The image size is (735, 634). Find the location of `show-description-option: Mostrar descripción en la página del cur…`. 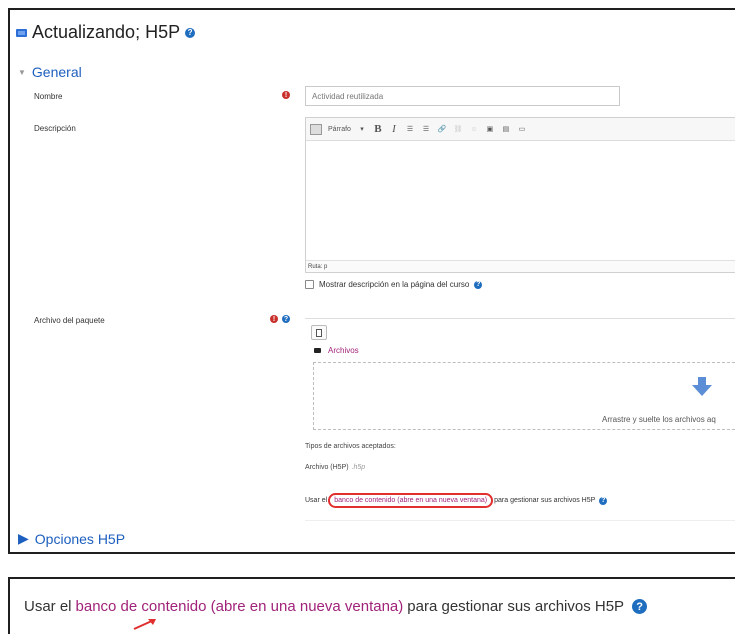

show-description-option: Mostrar descripción en la página del cur… is located at coordinates (394, 284).